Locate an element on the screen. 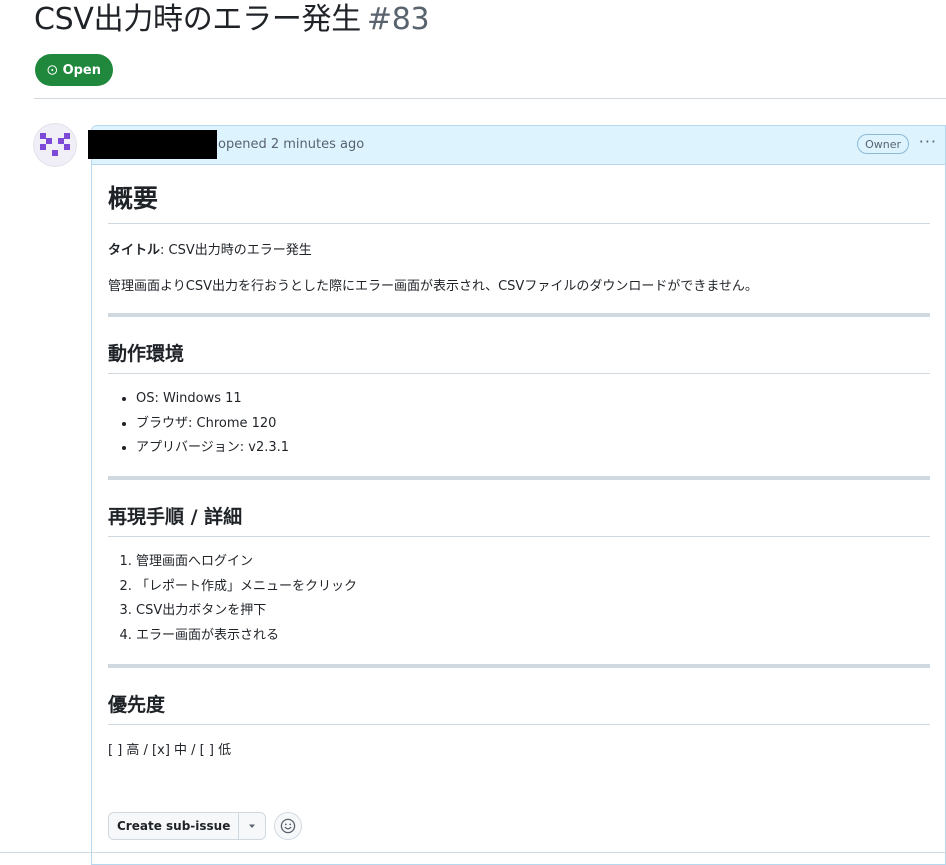  list-item: 管理画面へログイン is located at coordinates (533, 562).